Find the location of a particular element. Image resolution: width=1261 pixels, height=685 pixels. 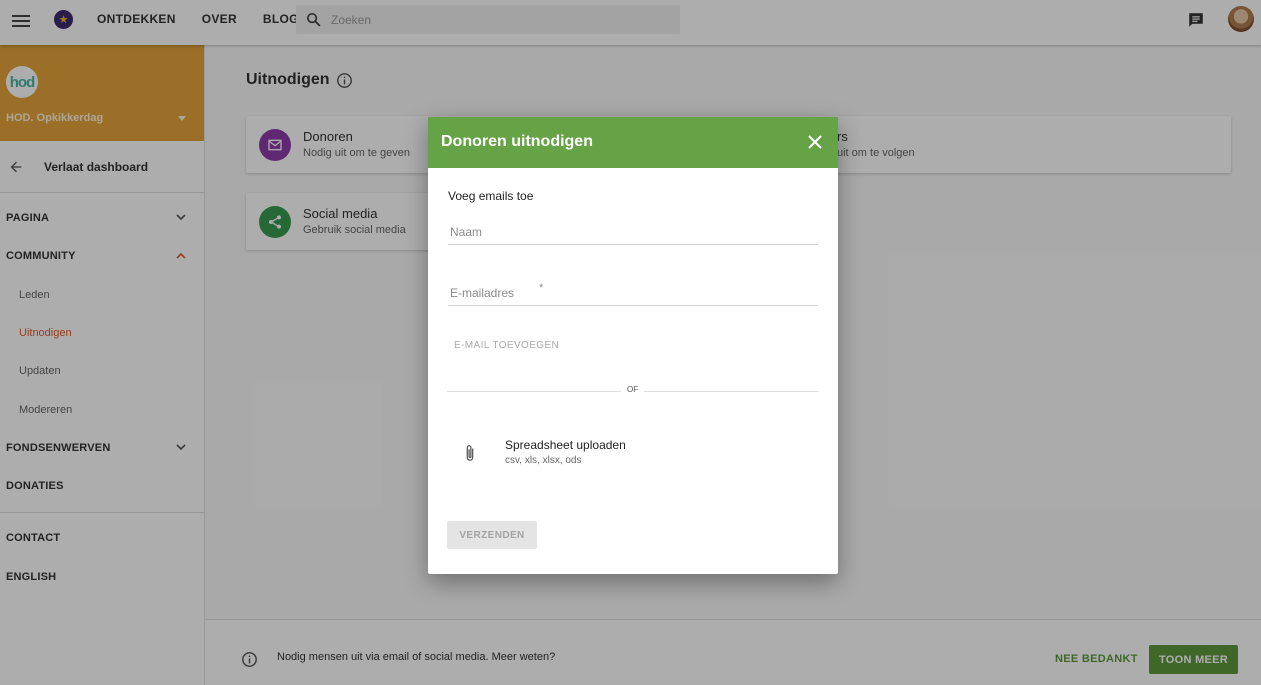

upload-title: Spreadsheet uploaden is located at coordinates (565, 445).